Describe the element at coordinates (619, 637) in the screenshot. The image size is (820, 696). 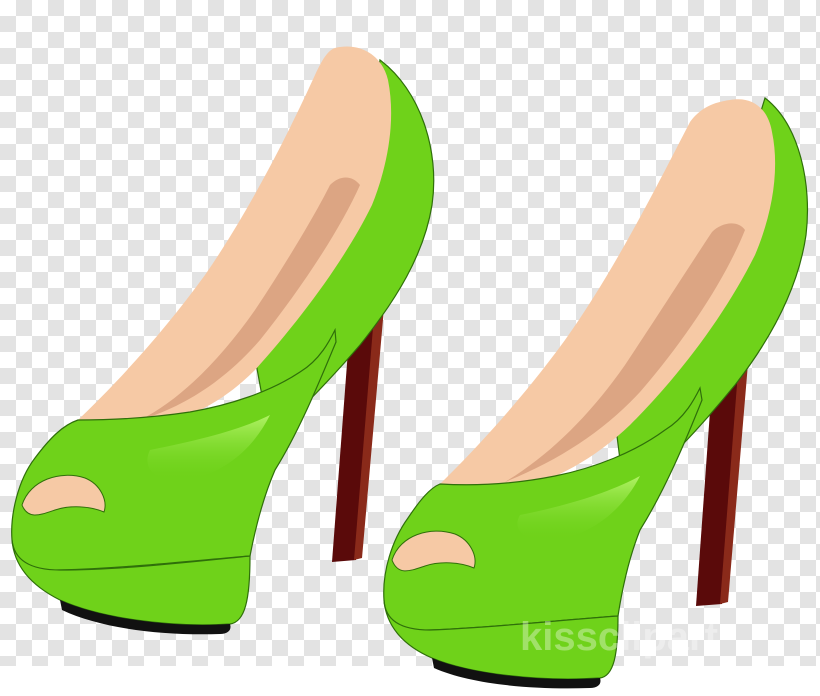
I see `watermark-text: kissclipart` at that location.